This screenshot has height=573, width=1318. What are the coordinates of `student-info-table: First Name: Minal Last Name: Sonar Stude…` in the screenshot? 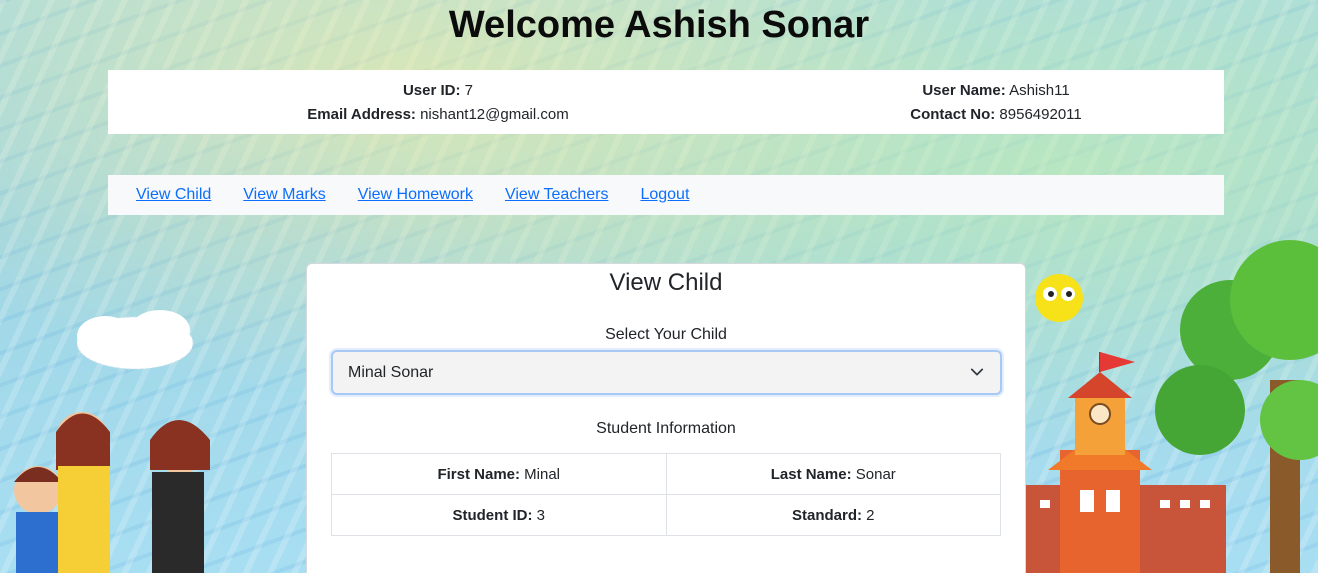 It's located at (666, 494).